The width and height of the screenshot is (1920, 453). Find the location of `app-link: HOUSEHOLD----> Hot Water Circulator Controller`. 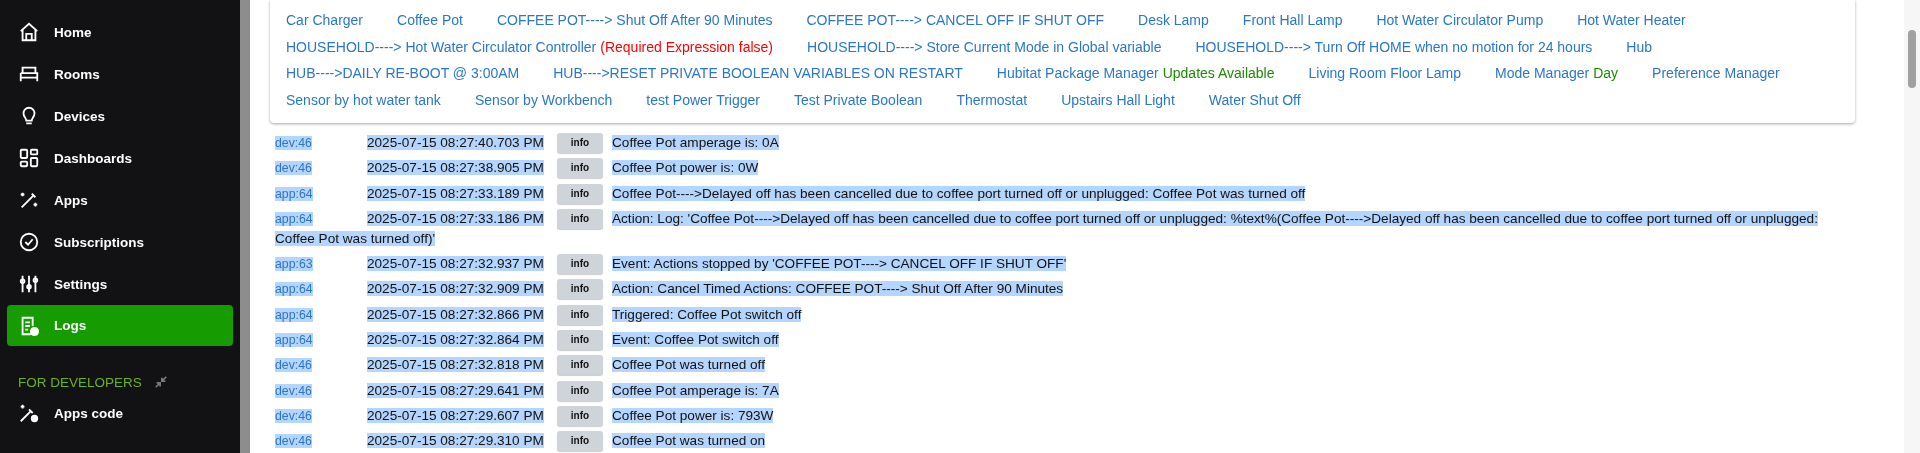

app-link: HOUSEHOLD----> Hot Water Circulator Controller is located at coordinates (441, 46).